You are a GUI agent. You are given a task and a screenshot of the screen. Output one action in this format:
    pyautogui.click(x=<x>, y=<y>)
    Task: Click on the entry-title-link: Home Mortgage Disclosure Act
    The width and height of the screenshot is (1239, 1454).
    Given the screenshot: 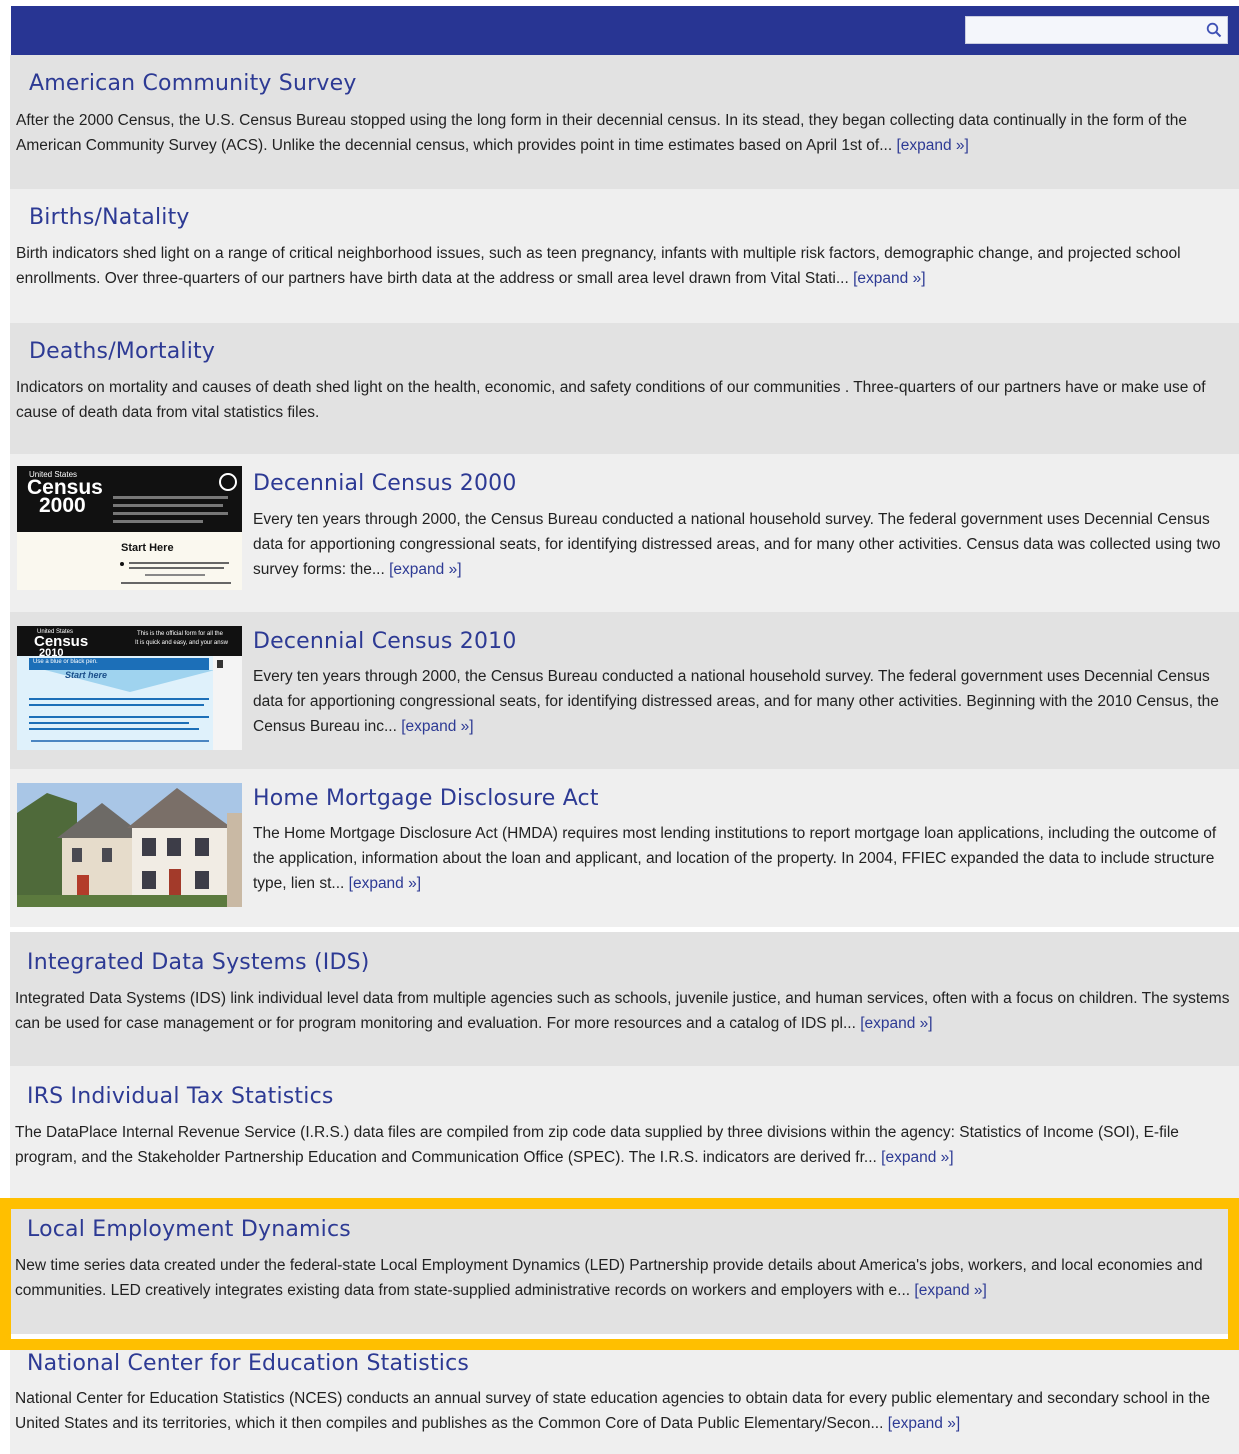 What is the action you would take?
    pyautogui.click(x=426, y=798)
    